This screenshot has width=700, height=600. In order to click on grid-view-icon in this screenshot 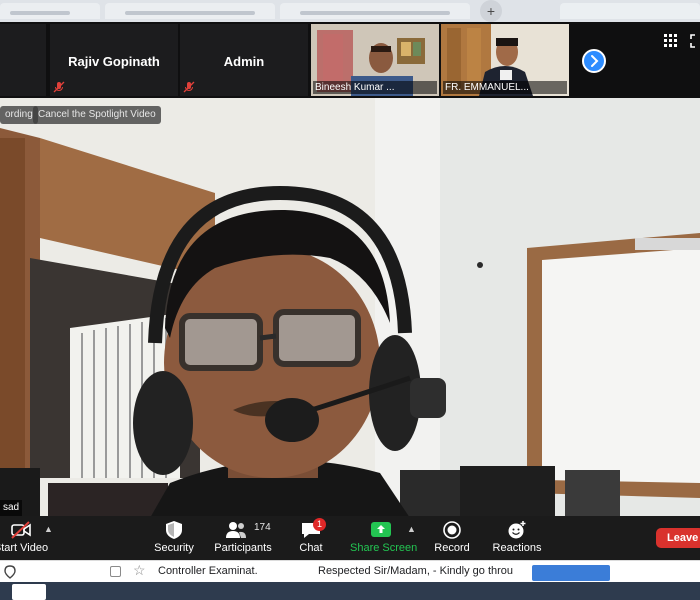, I will do `click(671, 41)`.